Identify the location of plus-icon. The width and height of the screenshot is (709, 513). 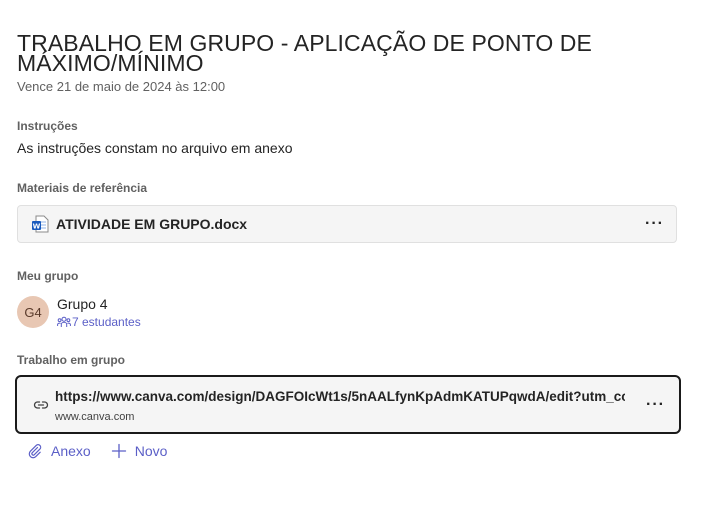
(118, 451).